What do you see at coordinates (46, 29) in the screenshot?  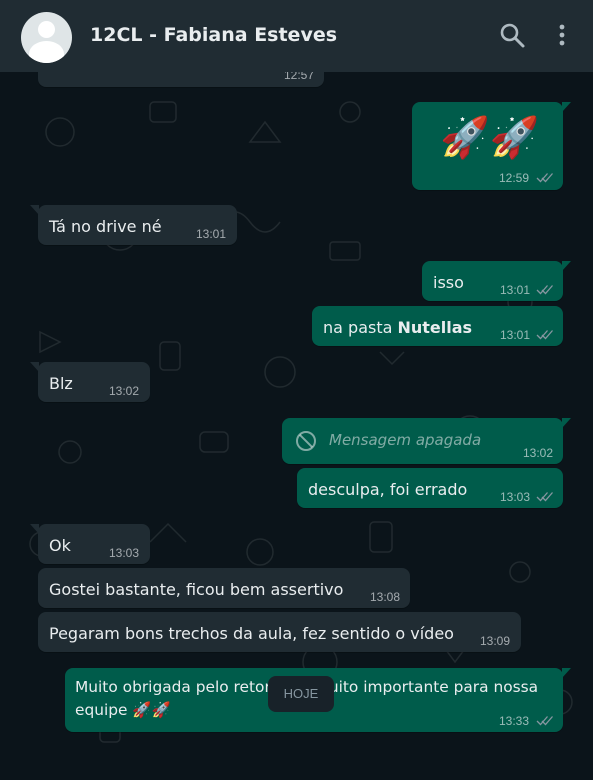 I see `avatar-head-shape` at bounding box center [46, 29].